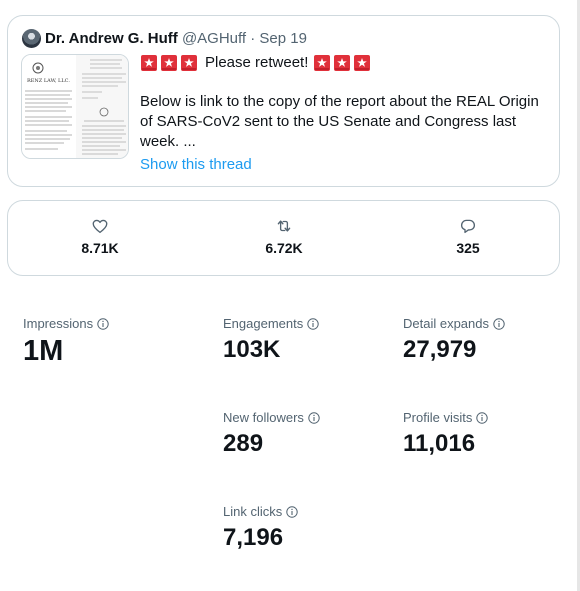 The image size is (580, 591). Describe the element at coordinates (439, 443) in the screenshot. I see `metric-value: 11,016` at that location.